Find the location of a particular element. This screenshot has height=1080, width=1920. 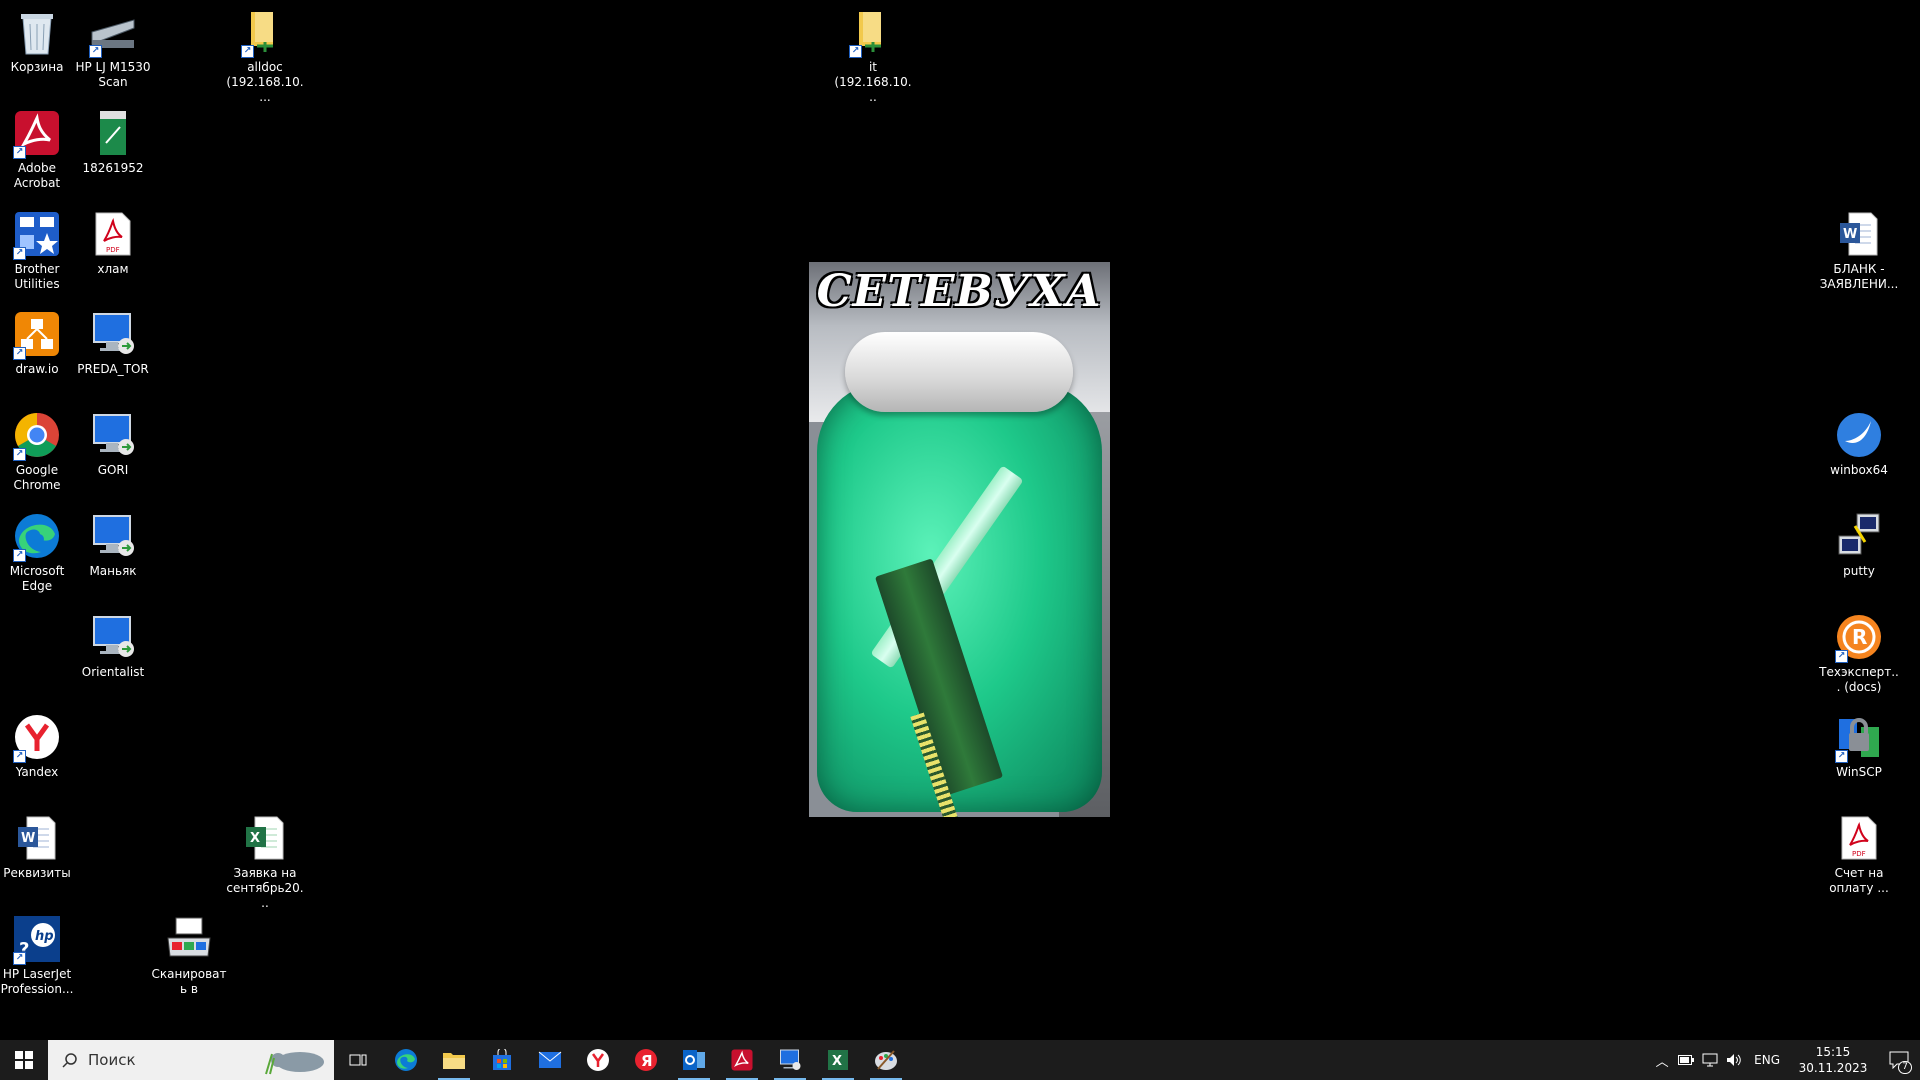

chrome-icon: ↗ is located at coordinates (37, 435).